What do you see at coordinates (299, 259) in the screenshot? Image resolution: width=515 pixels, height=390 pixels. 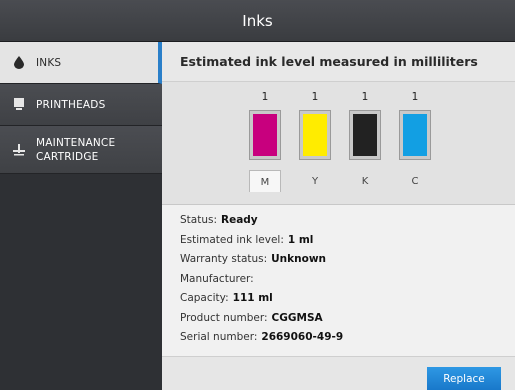 I see `warranty-value: Unknown` at bounding box center [299, 259].